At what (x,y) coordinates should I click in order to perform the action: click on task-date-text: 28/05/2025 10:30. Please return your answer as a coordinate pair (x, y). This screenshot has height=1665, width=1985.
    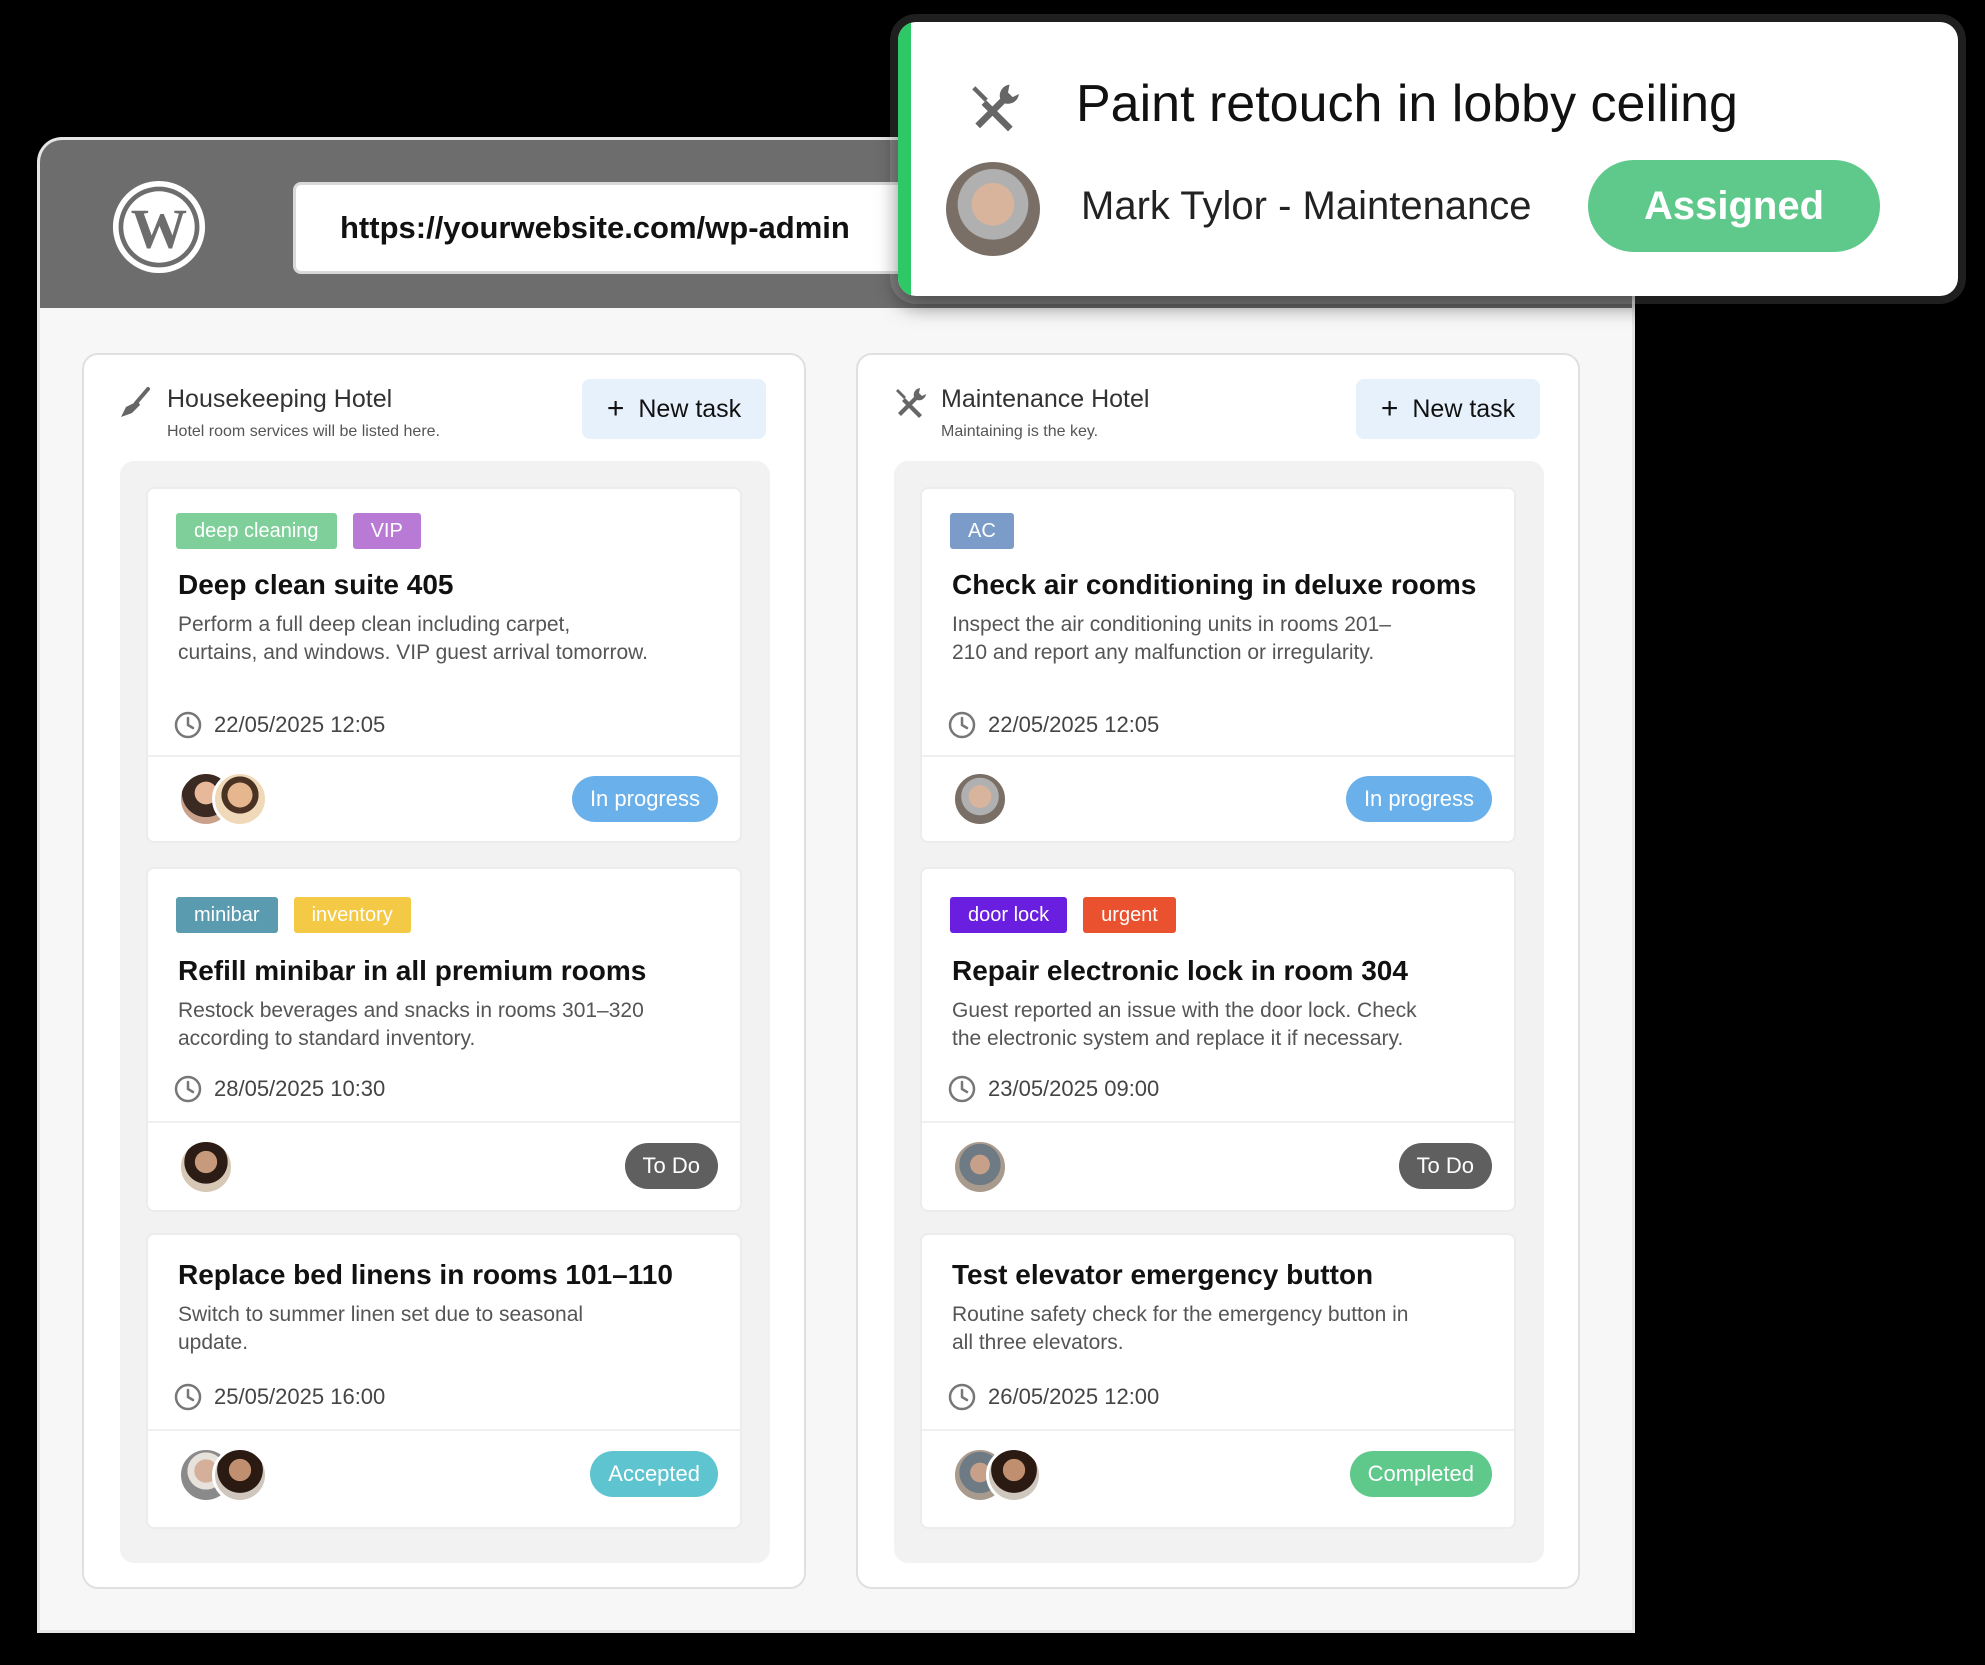
    Looking at the image, I should click on (300, 1088).